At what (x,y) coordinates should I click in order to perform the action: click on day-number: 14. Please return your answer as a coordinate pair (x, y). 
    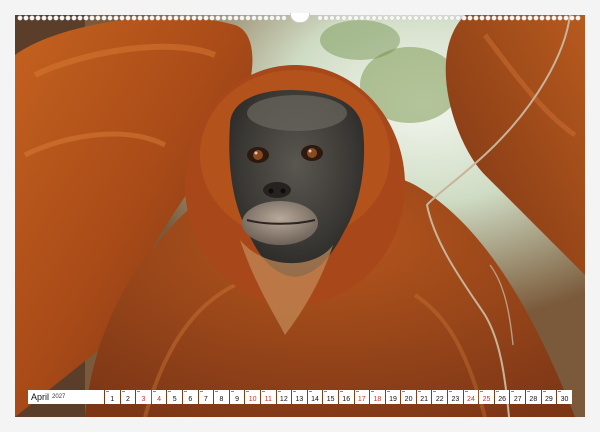
    Looking at the image, I should click on (315, 399).